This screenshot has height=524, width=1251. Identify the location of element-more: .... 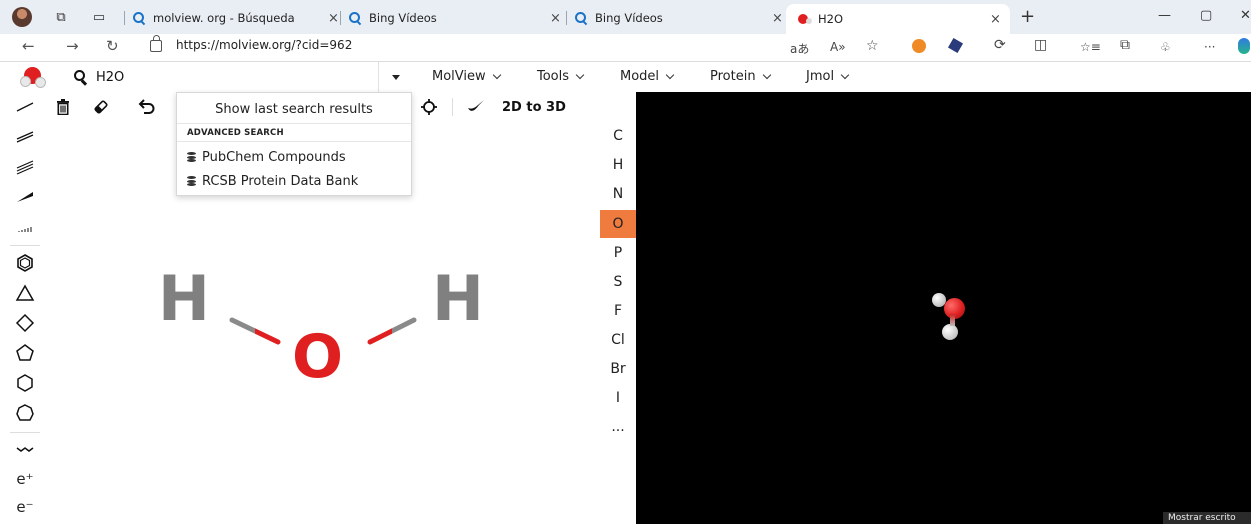
(618, 427).